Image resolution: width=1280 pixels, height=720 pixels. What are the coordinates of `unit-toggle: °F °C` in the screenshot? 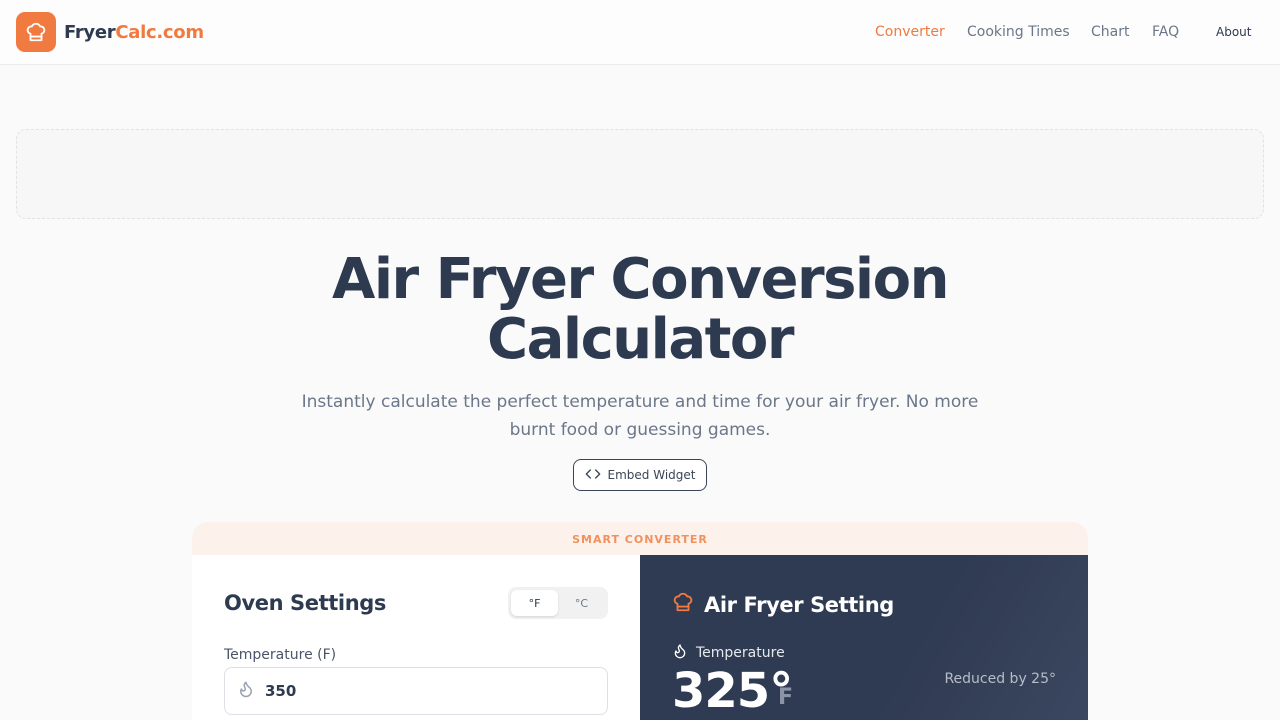 It's located at (558, 603).